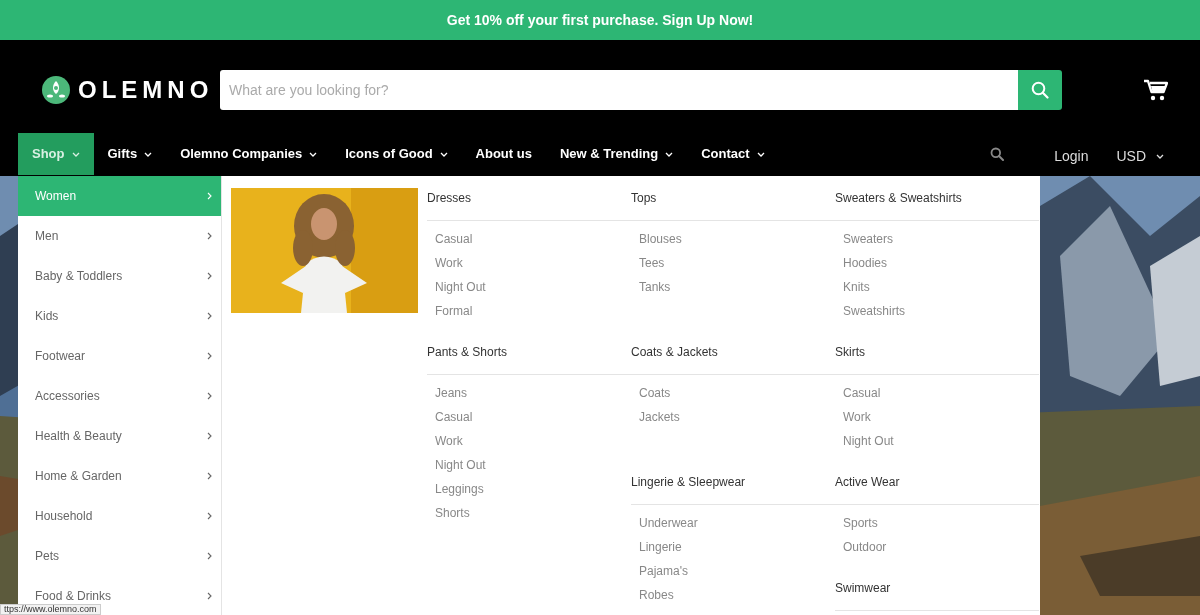  I want to click on nav-tab: Icons of Good, so click(396, 154).